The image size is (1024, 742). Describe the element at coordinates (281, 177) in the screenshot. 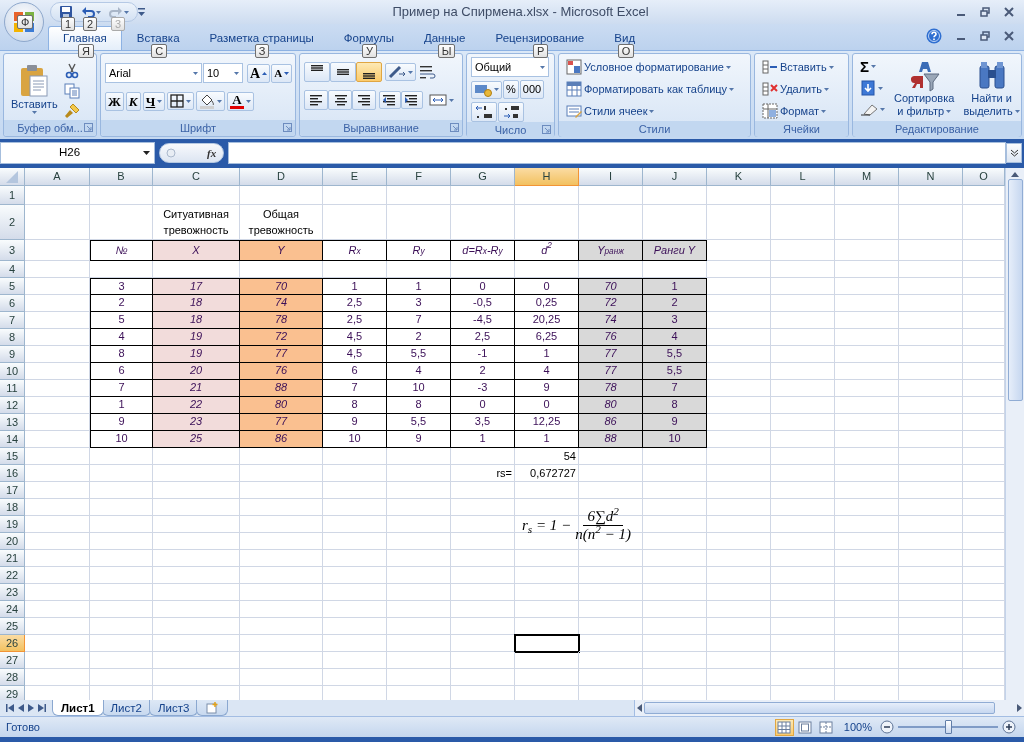

I see `column-header: D` at that location.